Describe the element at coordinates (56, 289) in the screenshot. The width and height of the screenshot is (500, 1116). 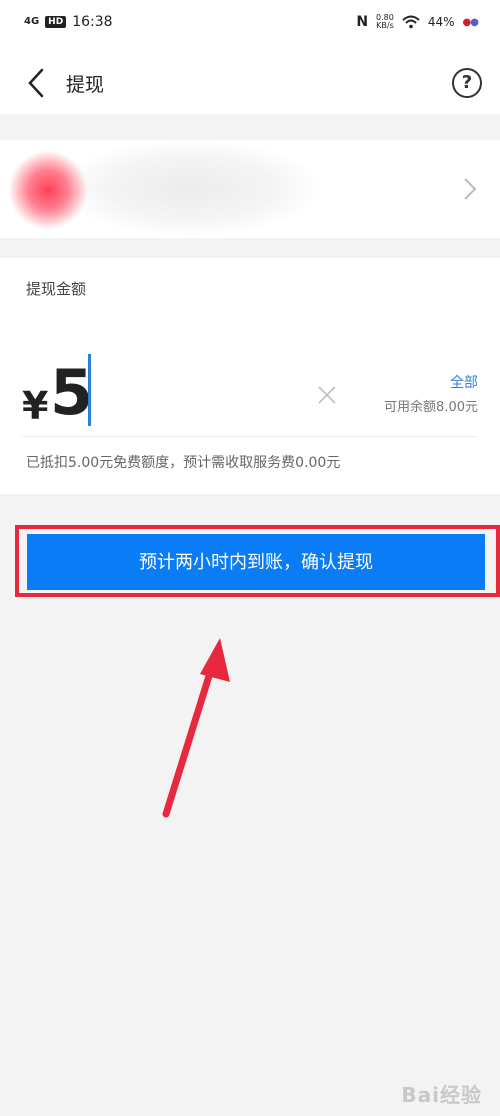
I see `amount-label: 提现金额` at that location.